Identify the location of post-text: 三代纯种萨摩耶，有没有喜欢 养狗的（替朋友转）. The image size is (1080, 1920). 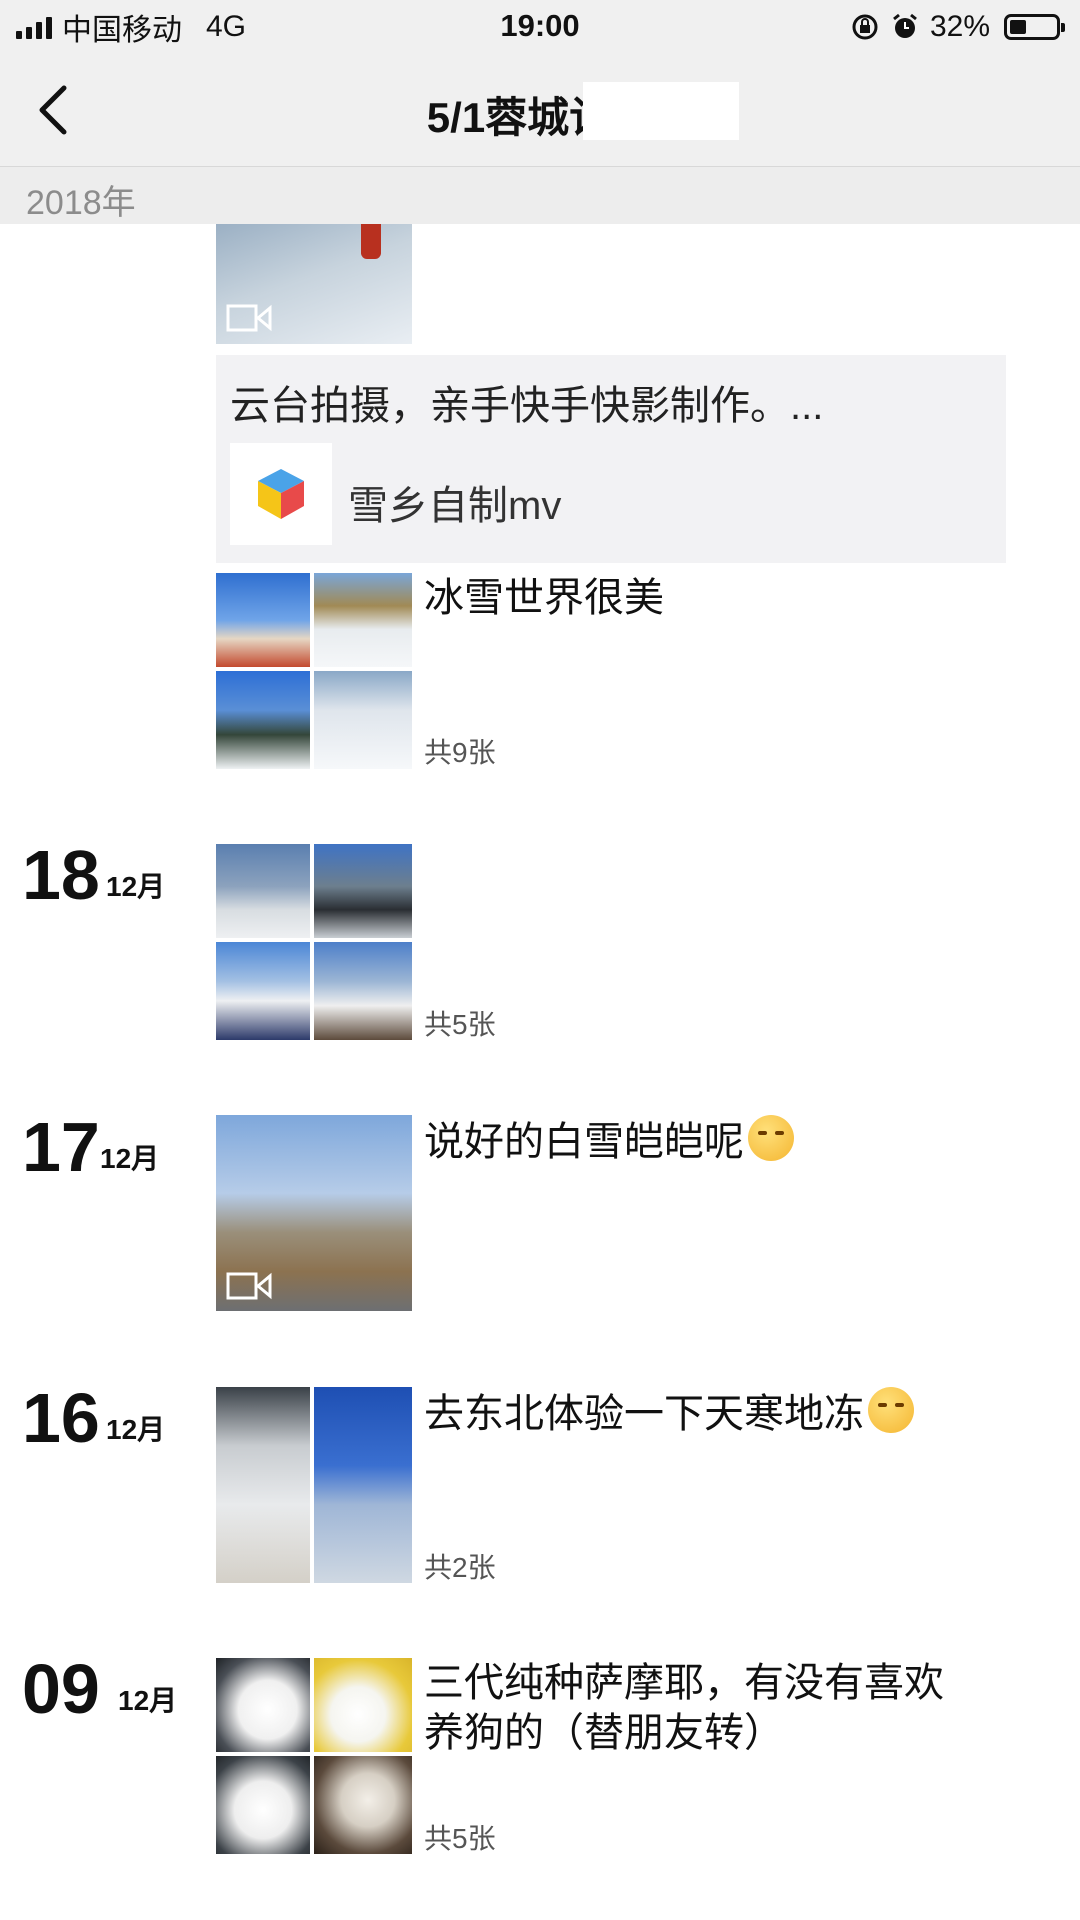
(684, 1708).